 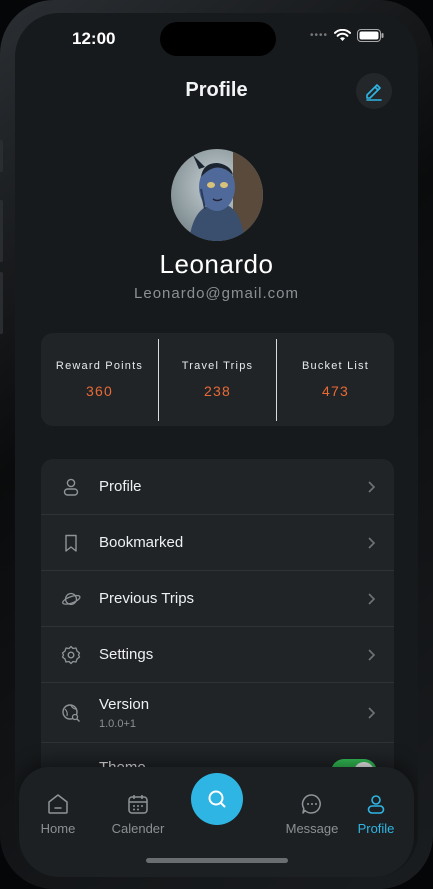 I want to click on chat-icon, so click(x=312, y=804).